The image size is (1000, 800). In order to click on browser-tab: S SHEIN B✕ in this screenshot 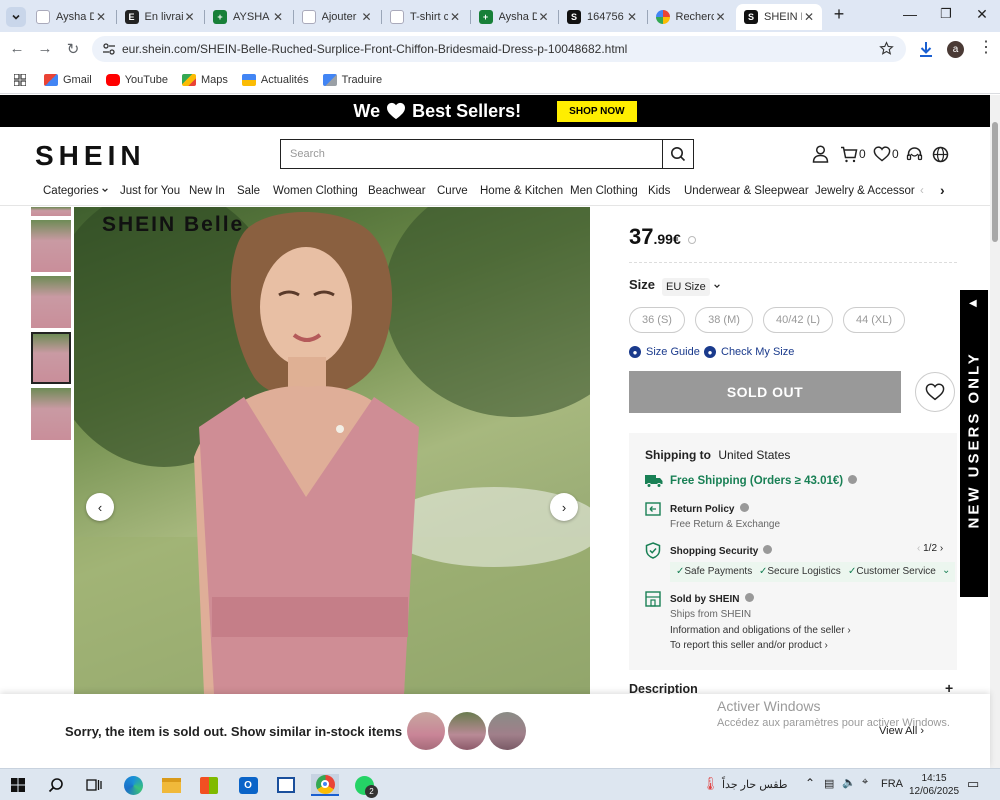, I will do `click(779, 17)`.